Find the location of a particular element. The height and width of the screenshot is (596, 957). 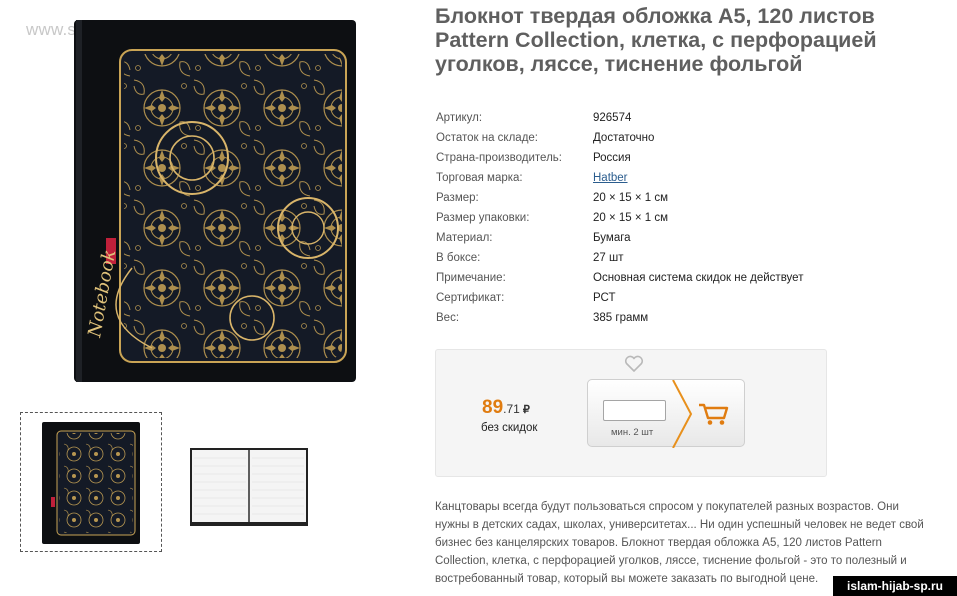

brand-link: Hatber is located at coordinates (610, 181).